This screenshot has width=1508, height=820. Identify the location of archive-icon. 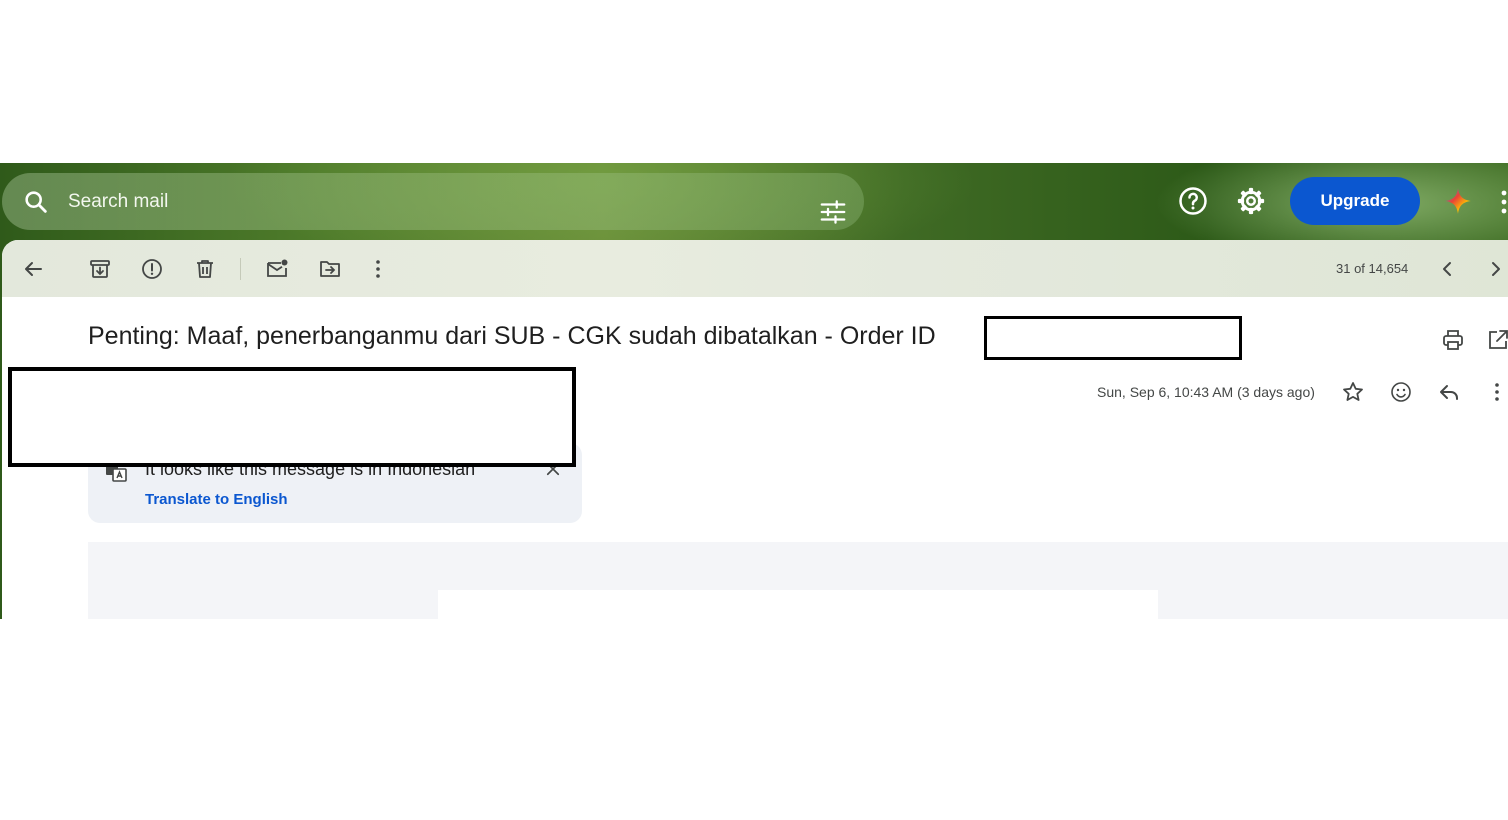
(100, 269).